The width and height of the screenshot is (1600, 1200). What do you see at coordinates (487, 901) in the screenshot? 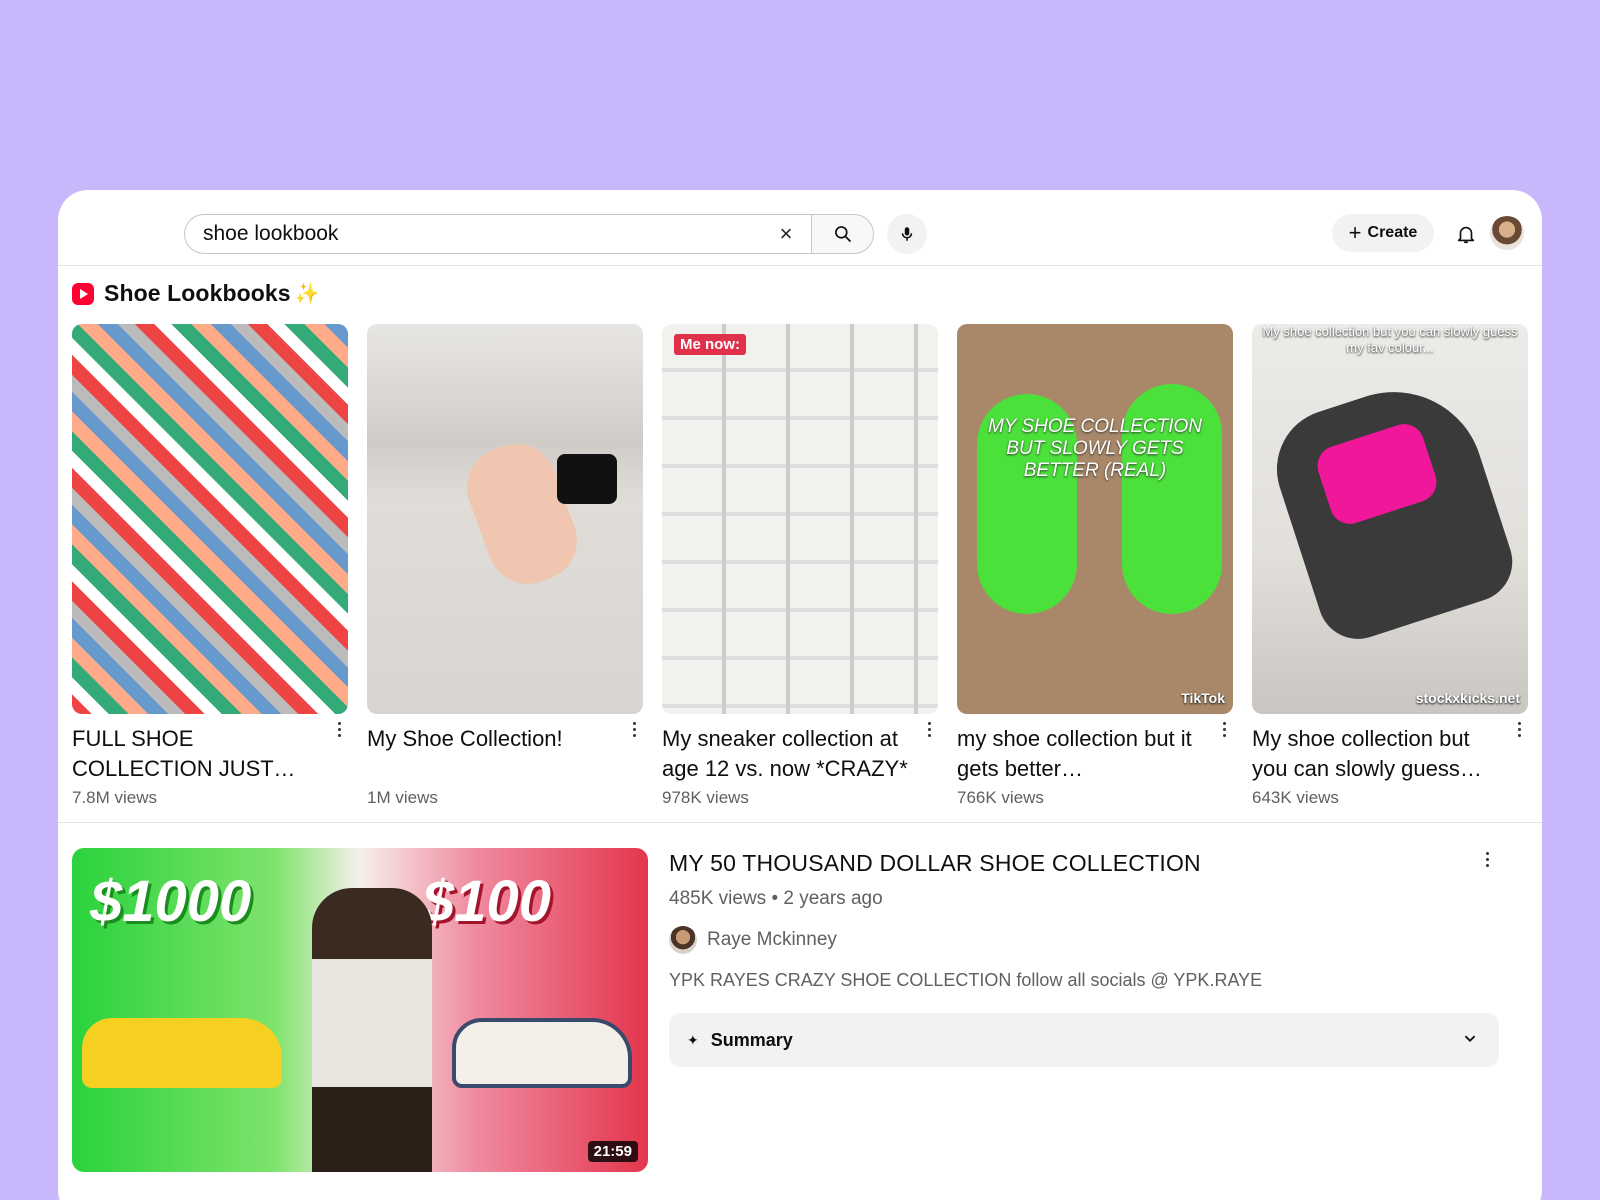
I see `thumb-text-right: $100` at bounding box center [487, 901].